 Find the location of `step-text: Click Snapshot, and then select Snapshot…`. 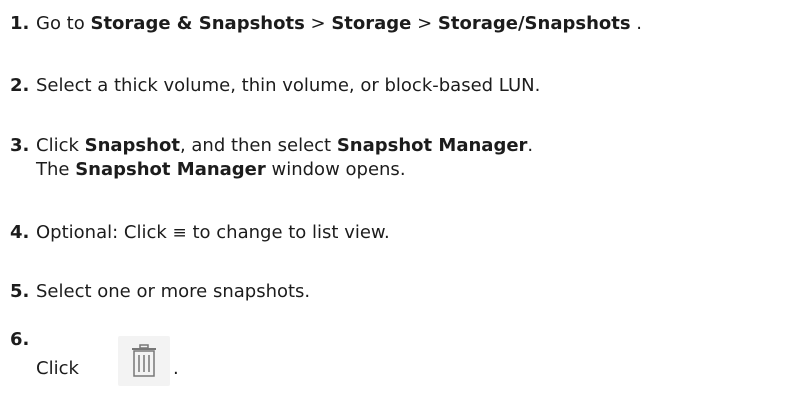

step-text: Click Snapshot, and then select Snapshot… is located at coordinates (285, 145).